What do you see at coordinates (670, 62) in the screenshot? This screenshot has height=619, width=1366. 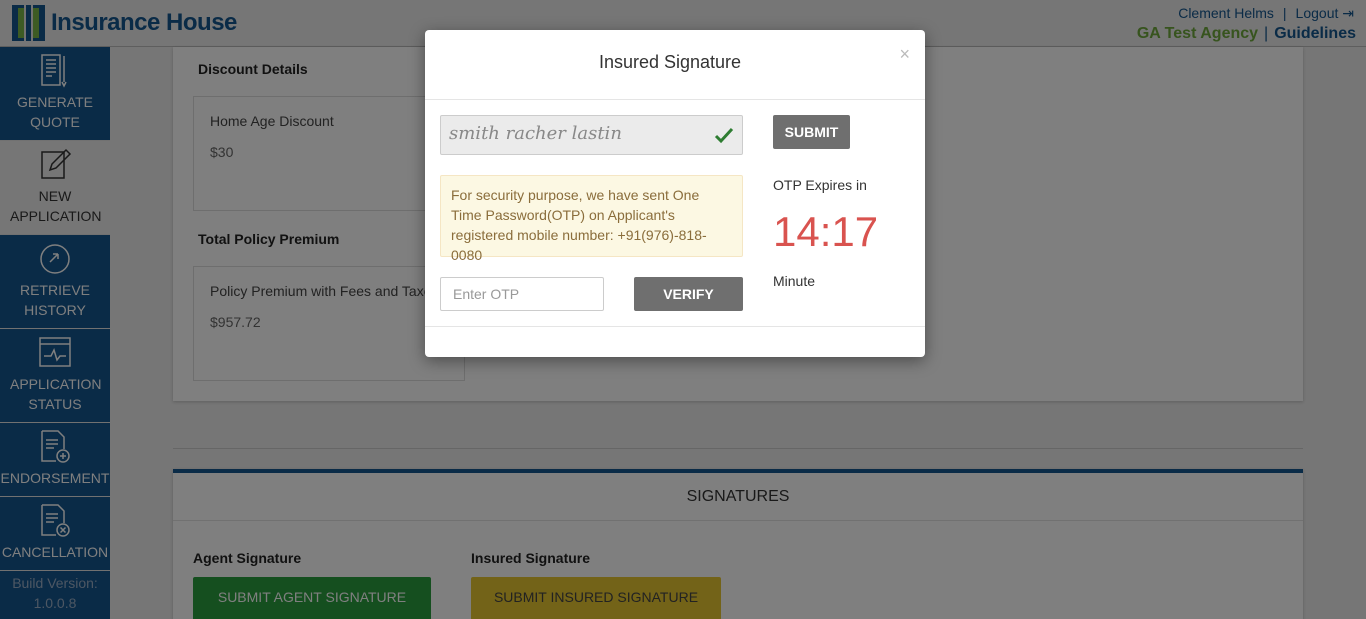 I see `modal-title: Insured Signature` at bounding box center [670, 62].